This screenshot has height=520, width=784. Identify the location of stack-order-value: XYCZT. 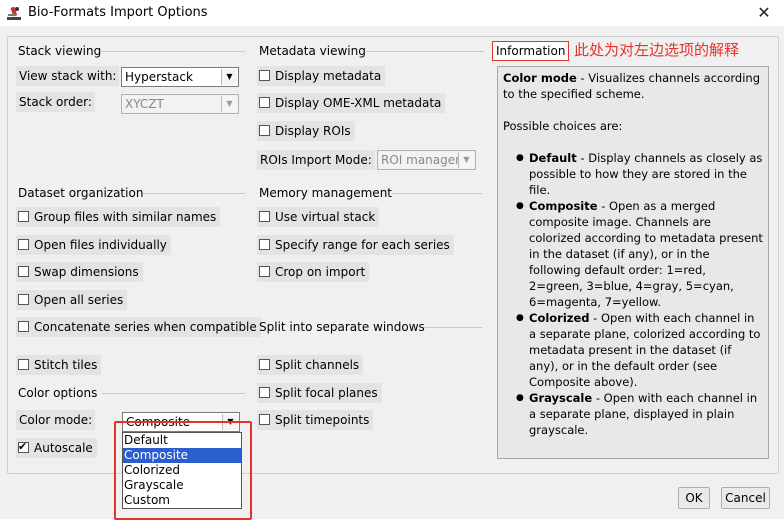
(144, 104).